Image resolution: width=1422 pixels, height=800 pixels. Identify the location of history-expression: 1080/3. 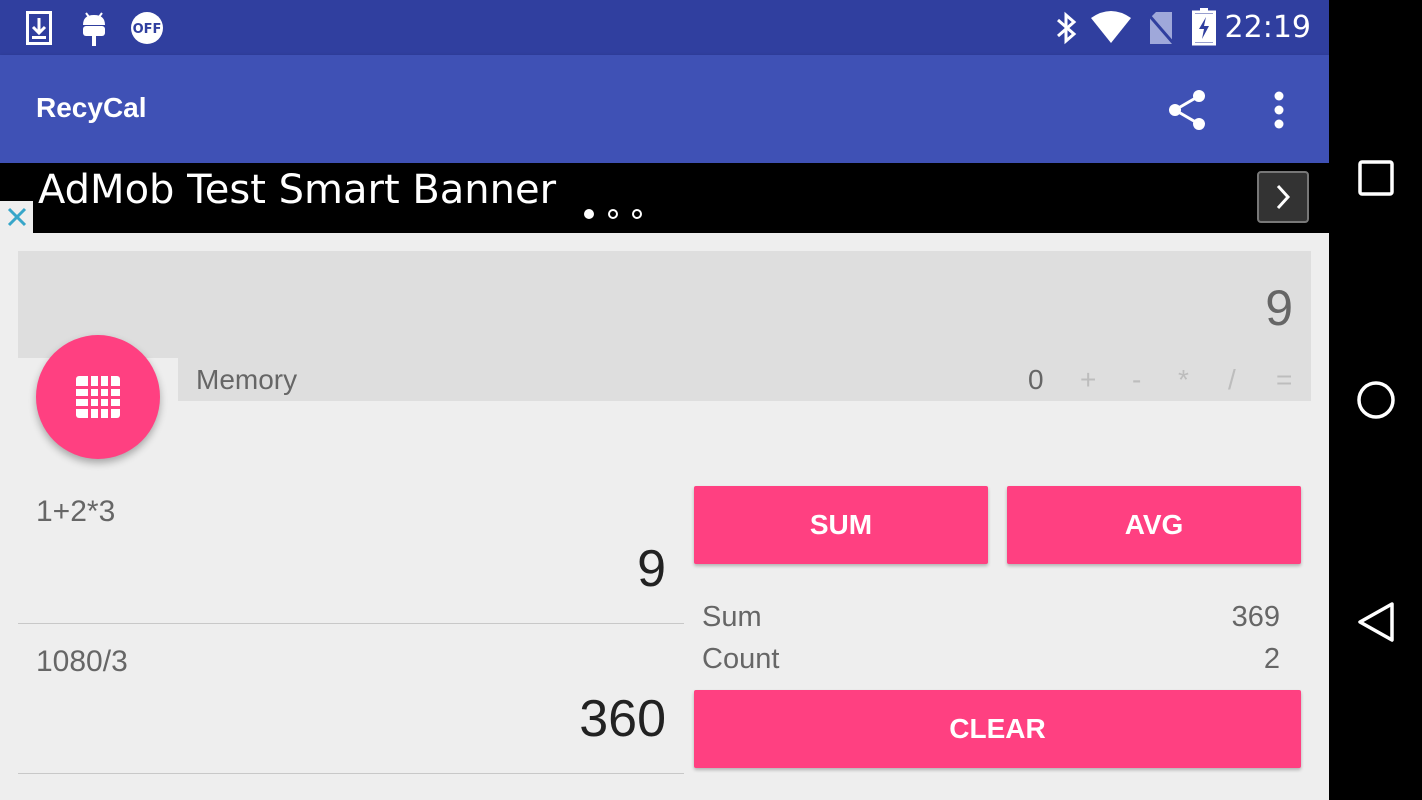
(82, 661).